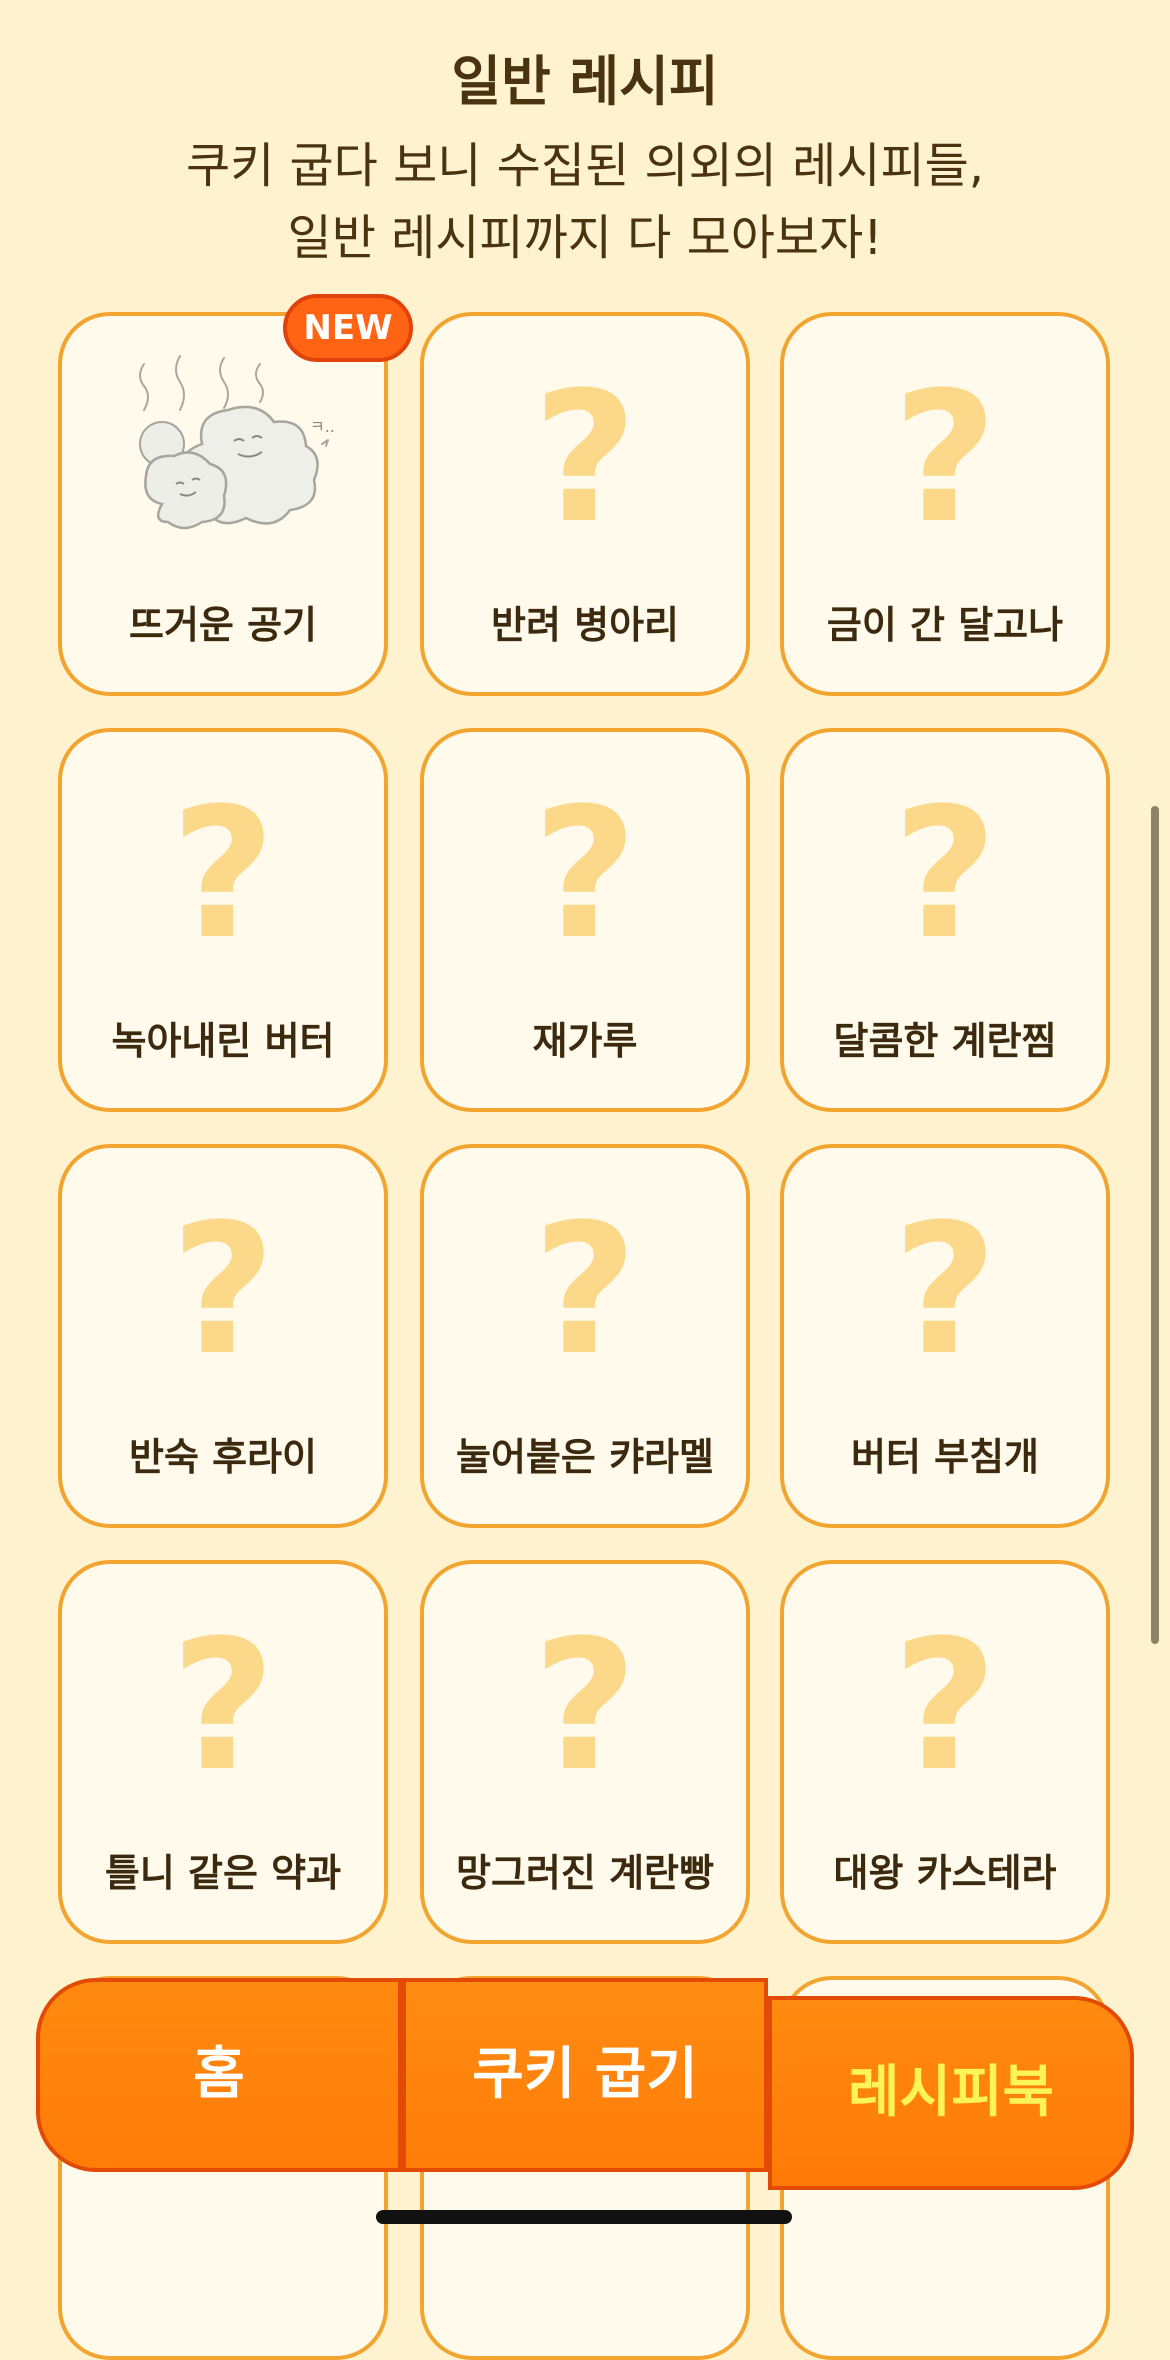 This screenshot has height=2360, width=1170. I want to click on tab-home: 홈, so click(219, 2075).